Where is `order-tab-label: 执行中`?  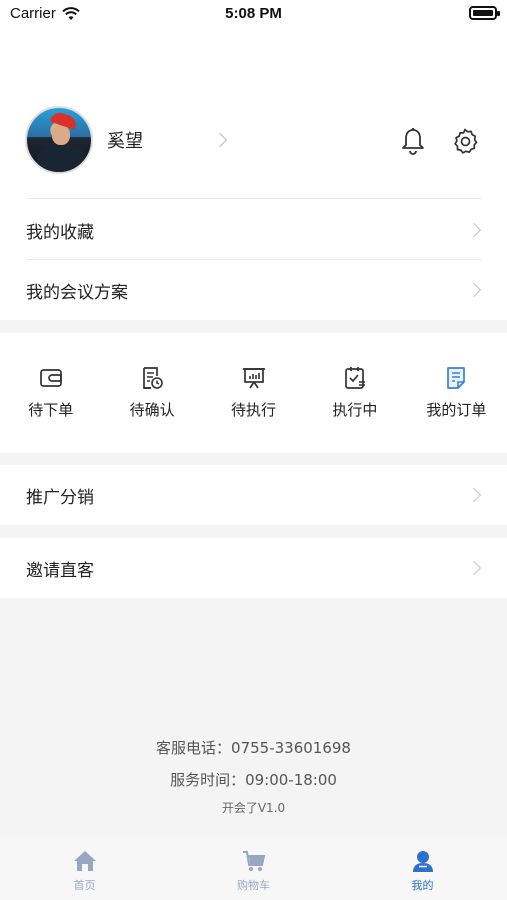 order-tab-label: 执行中 is located at coordinates (355, 410).